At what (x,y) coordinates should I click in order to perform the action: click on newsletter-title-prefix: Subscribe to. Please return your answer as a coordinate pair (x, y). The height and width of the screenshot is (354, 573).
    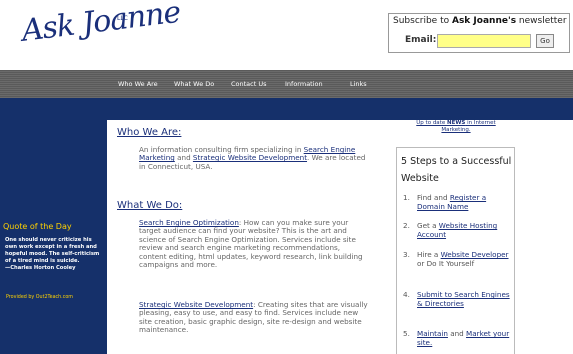
    Looking at the image, I should click on (422, 21).